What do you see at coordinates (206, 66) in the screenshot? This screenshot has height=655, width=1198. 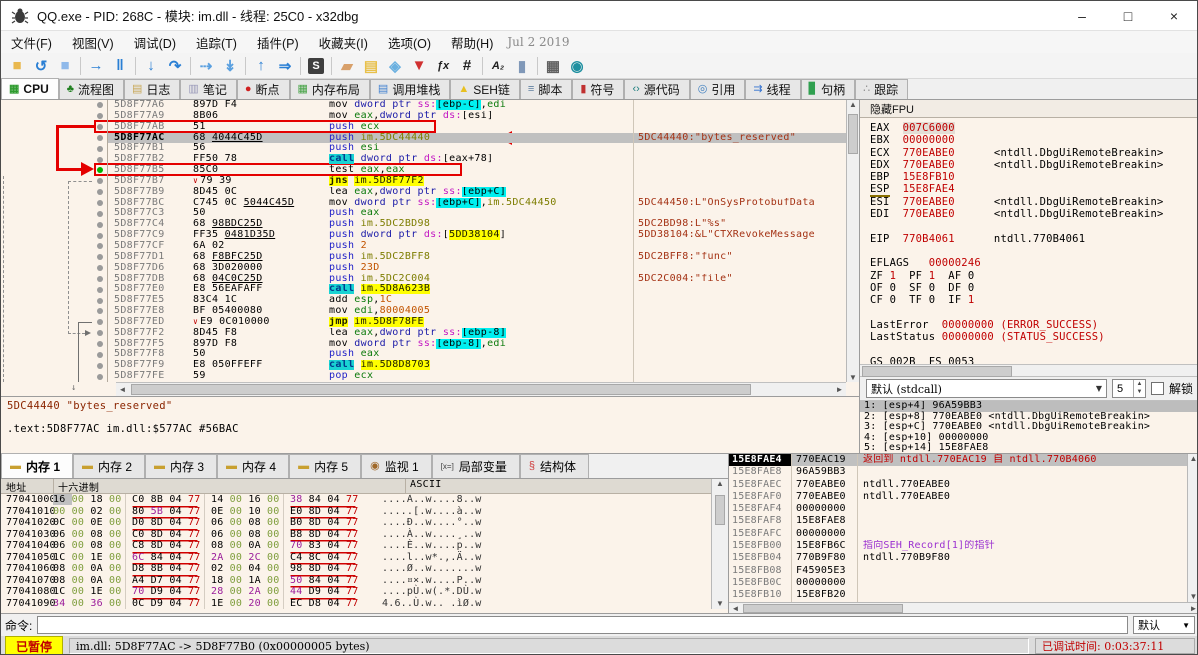 I see `trace-into-icon: ⇢` at bounding box center [206, 66].